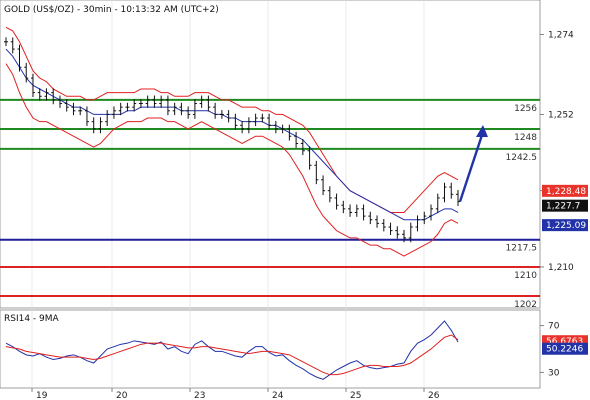 The height and width of the screenshot is (400, 590). Describe the element at coordinates (561, 268) in the screenshot. I see `price-tick-label: 1,210` at that location.